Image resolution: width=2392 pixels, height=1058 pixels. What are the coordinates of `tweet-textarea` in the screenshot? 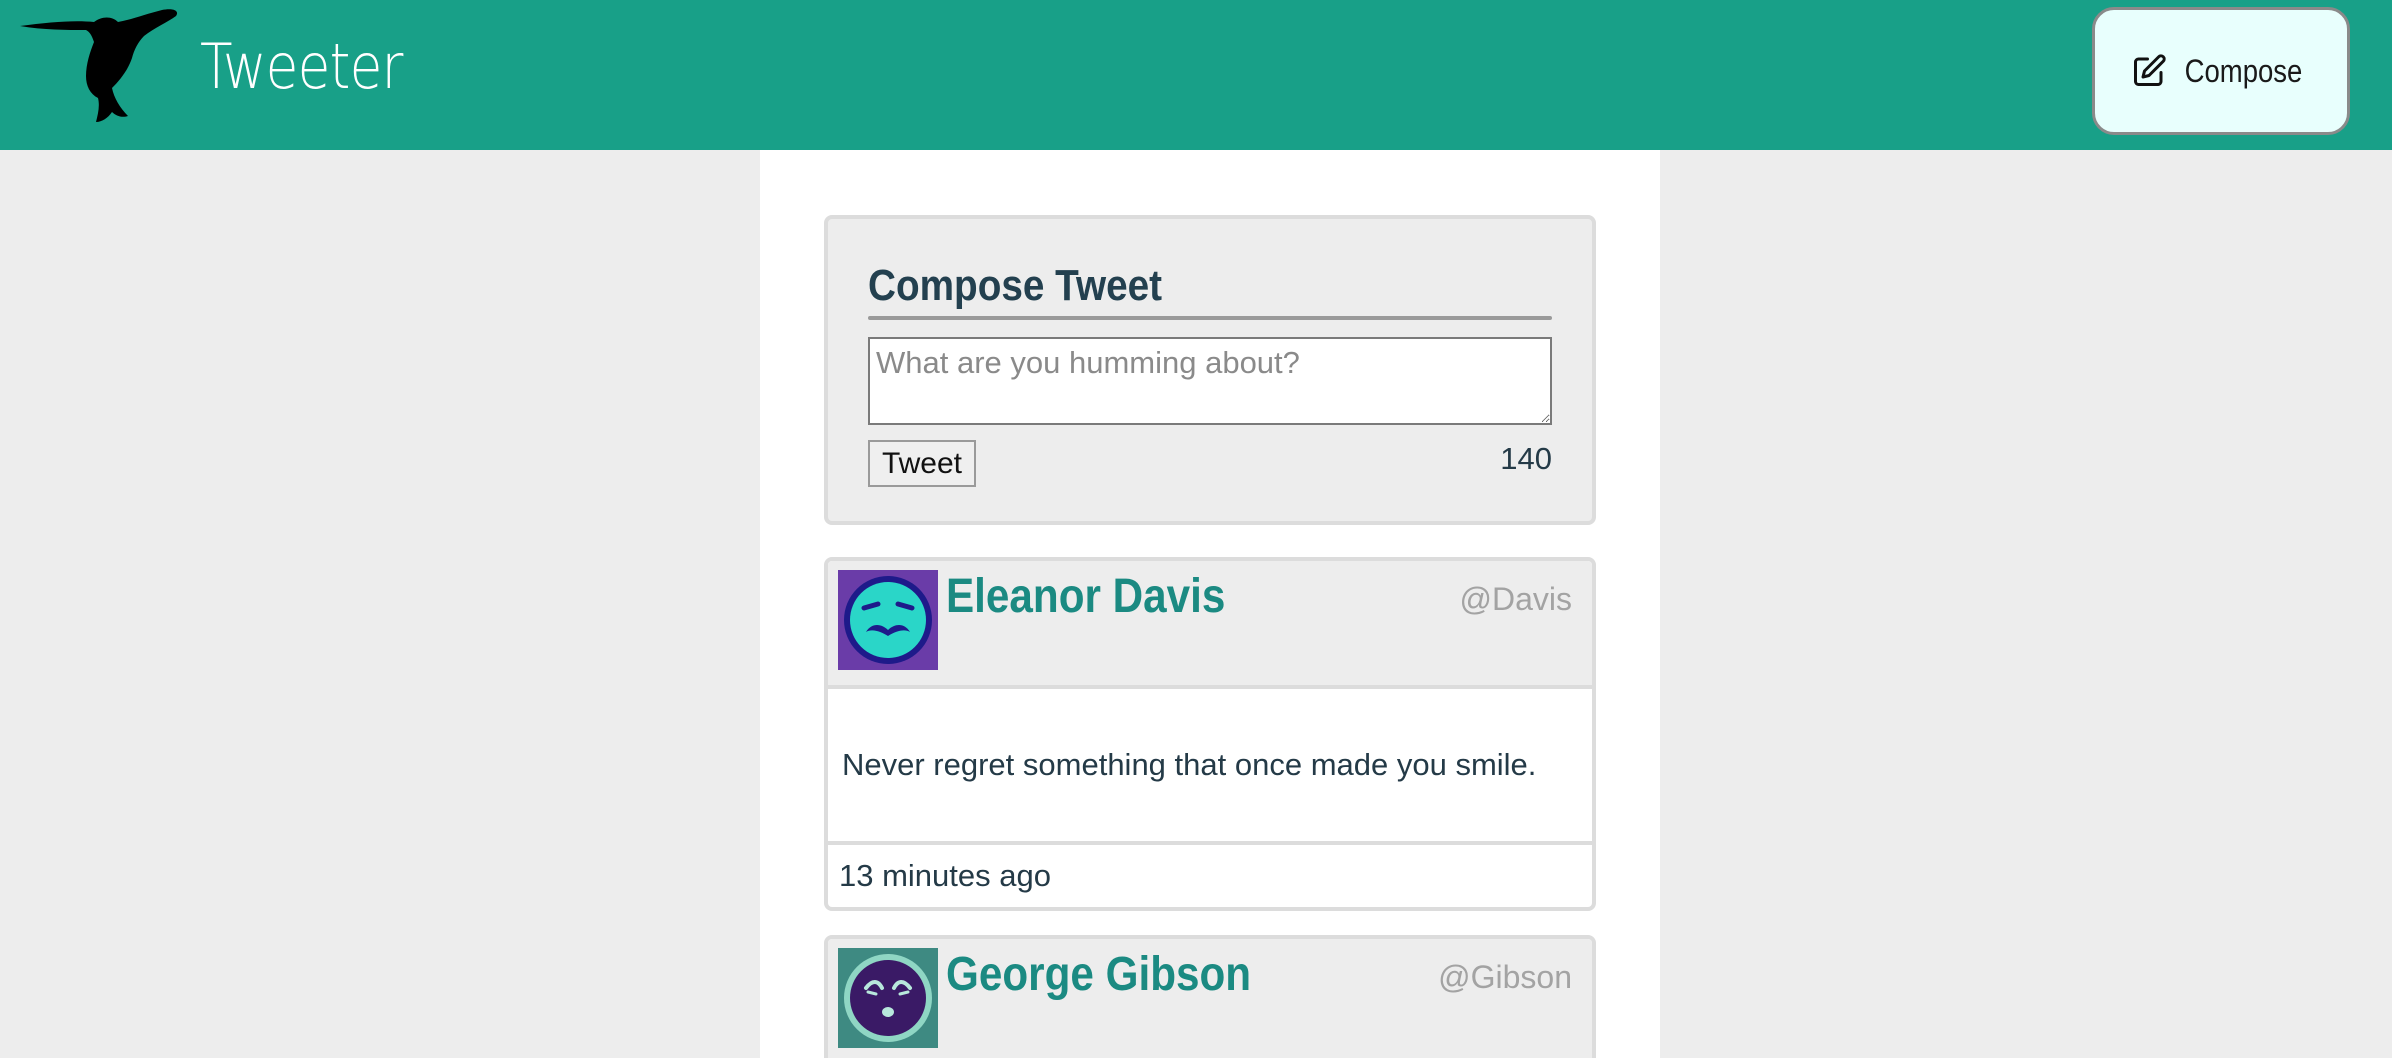 It's located at (1210, 381).